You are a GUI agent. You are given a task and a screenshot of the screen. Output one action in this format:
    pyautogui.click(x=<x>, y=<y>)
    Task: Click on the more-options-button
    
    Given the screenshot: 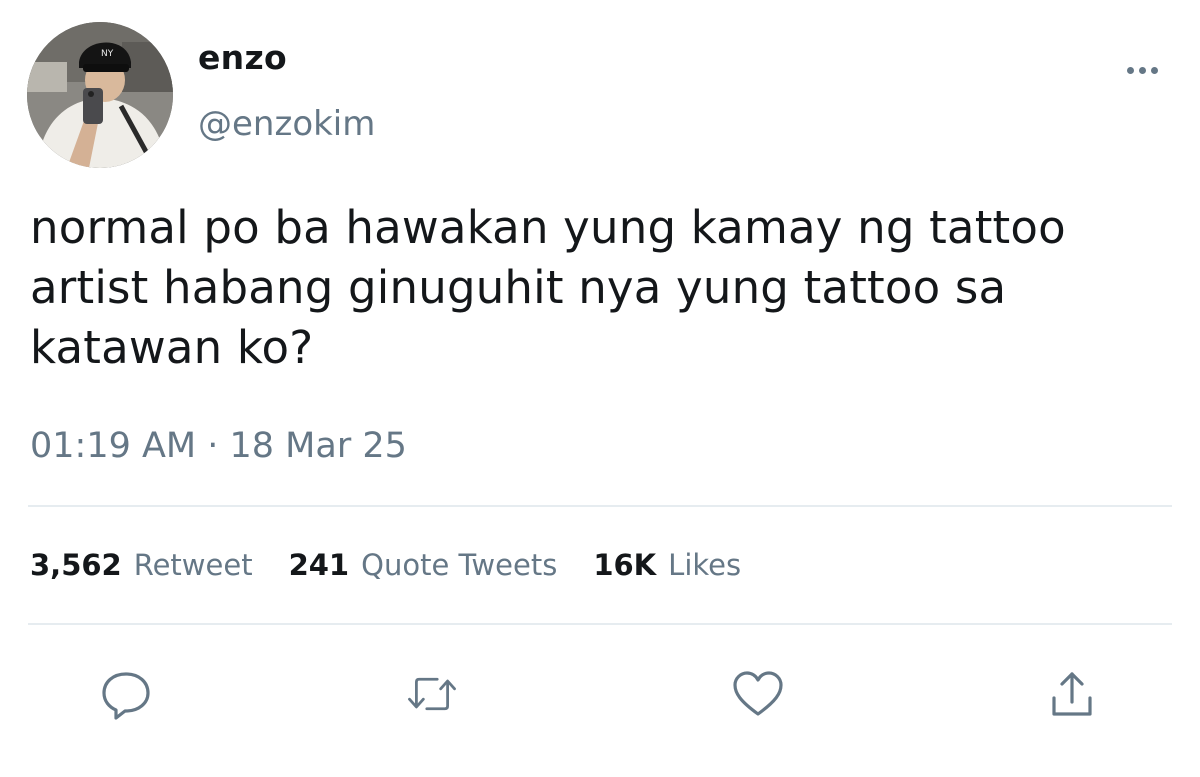 What is the action you would take?
    pyautogui.click(x=1142, y=70)
    